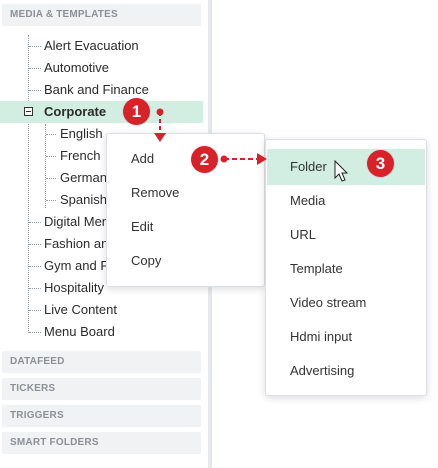 This screenshot has height=468, width=438. Describe the element at coordinates (136, 111) in the screenshot. I see `step-badge-1: 1` at that location.